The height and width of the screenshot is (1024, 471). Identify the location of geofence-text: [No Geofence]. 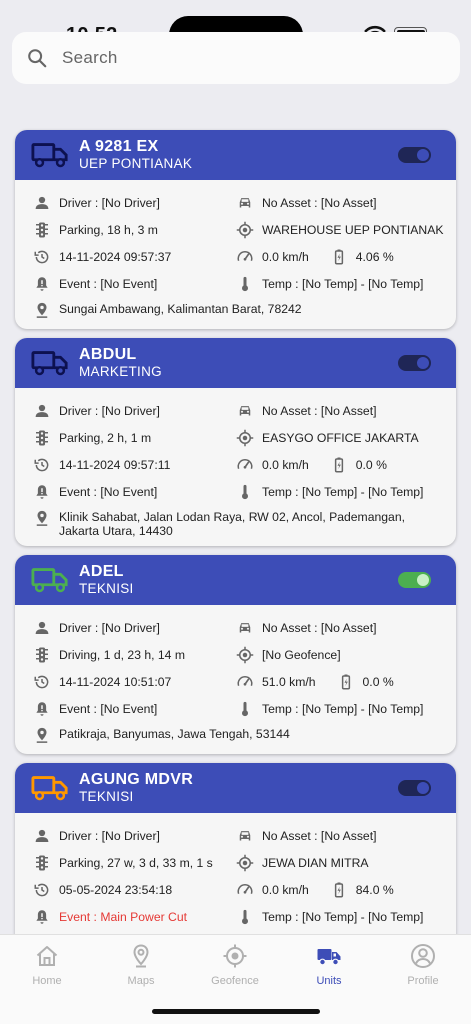
(301, 654).